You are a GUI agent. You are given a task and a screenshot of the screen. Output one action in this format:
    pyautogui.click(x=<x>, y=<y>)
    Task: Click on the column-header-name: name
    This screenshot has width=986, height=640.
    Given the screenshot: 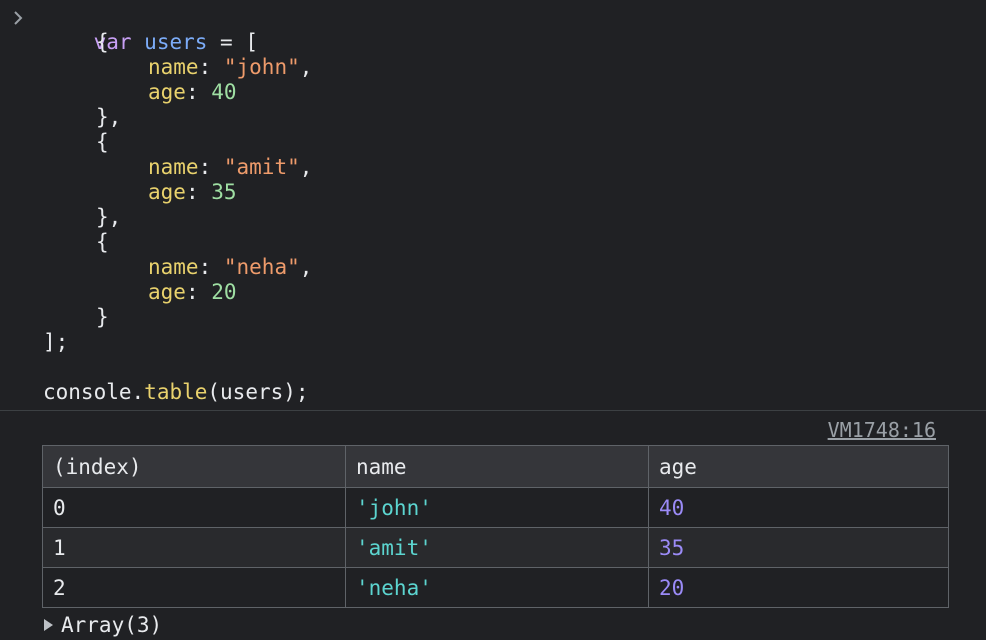 What is the action you would take?
    pyautogui.click(x=497, y=466)
    